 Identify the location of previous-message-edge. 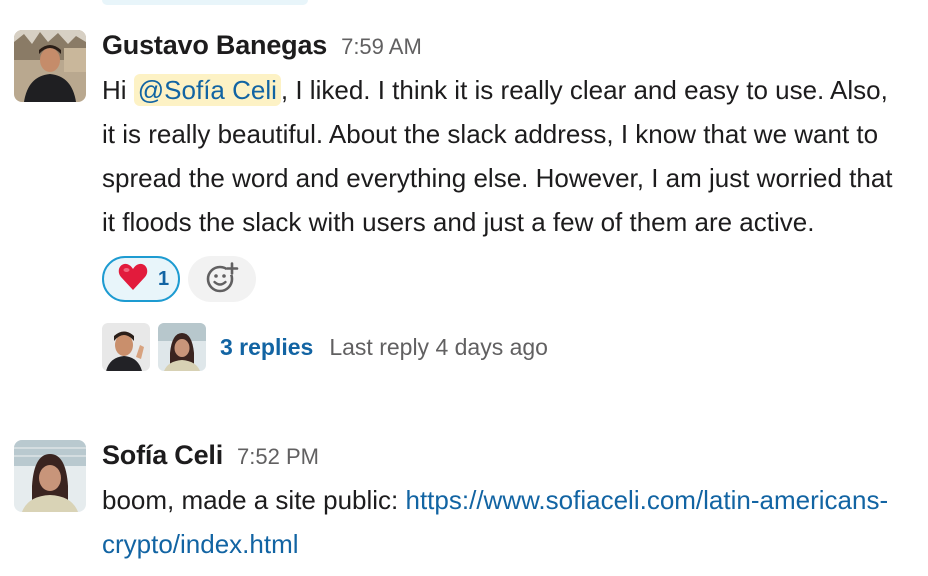
(205, 2).